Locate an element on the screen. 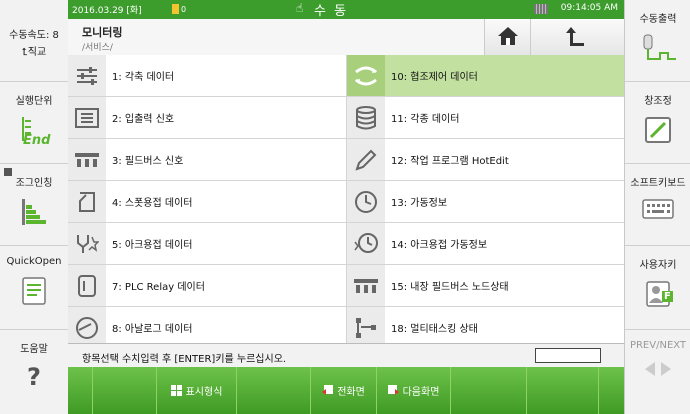 This screenshot has height=414, width=690. prev-next-button: PREV/NEXT is located at coordinates (657, 372).